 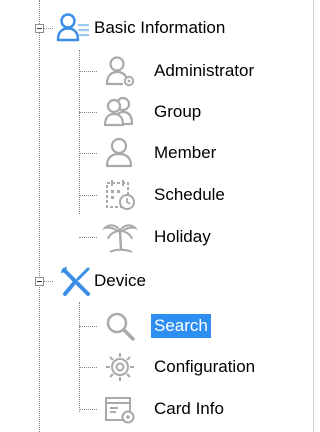 I want to click on tree-node-label: Basic Information, so click(x=159, y=28).